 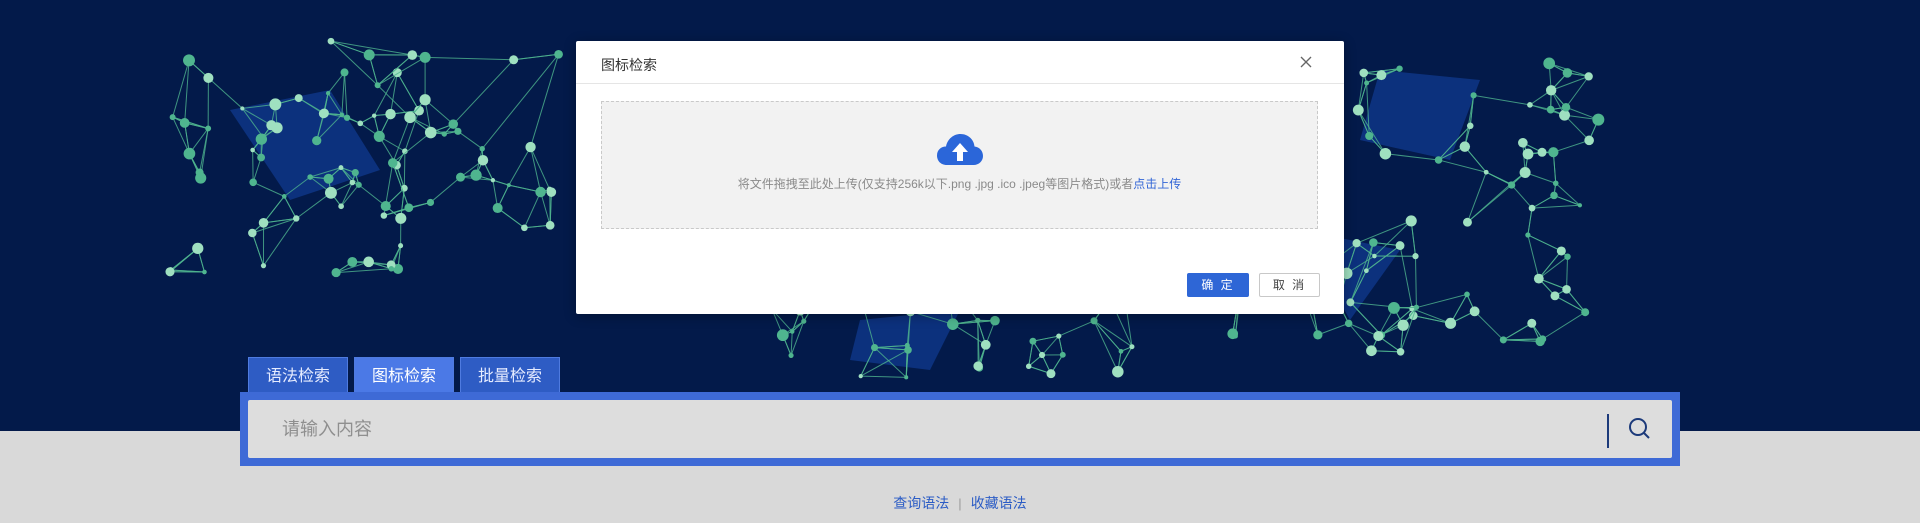 What do you see at coordinates (629, 65) in the screenshot?
I see `dialog-title: 图标检索` at bounding box center [629, 65].